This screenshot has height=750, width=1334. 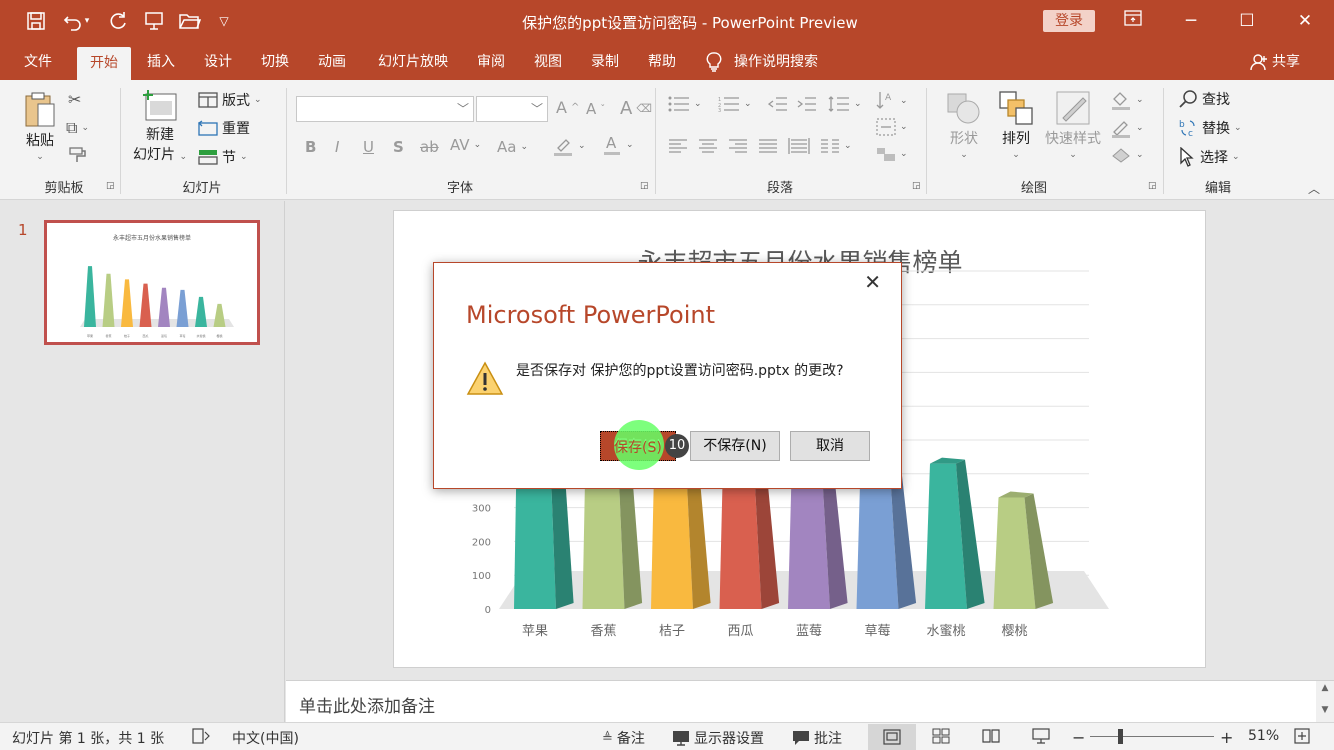 I want to click on cut-icon: ✂, so click(x=74, y=99).